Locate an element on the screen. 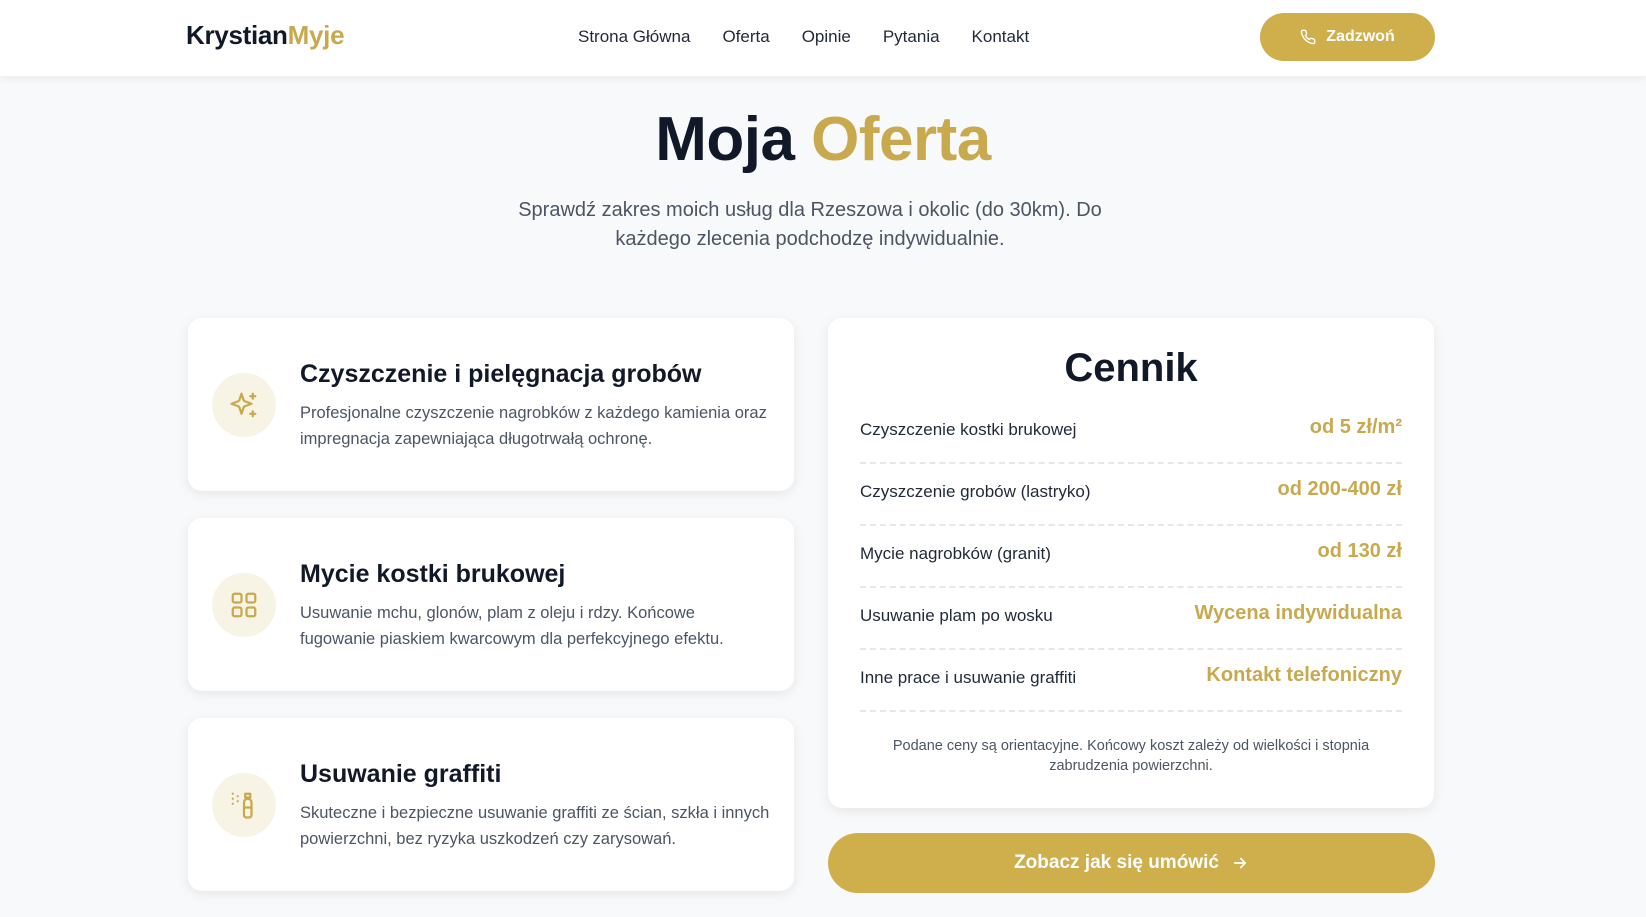 Image resolution: width=1646 pixels, height=917 pixels. grid-icon is located at coordinates (244, 605).